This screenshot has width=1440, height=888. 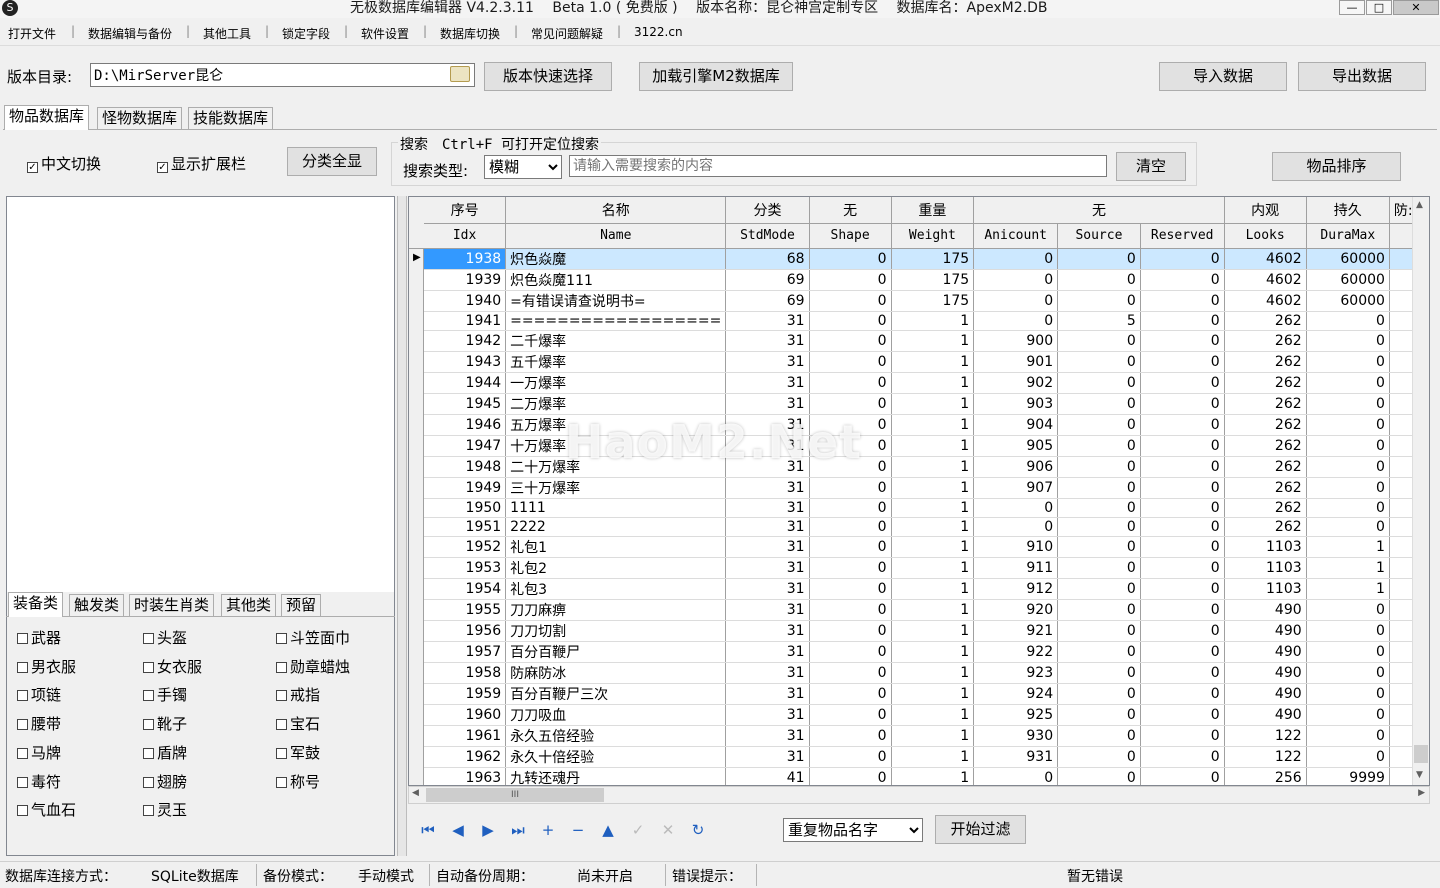 I want to click on menu-settings: 软件设置, so click(x=385, y=33).